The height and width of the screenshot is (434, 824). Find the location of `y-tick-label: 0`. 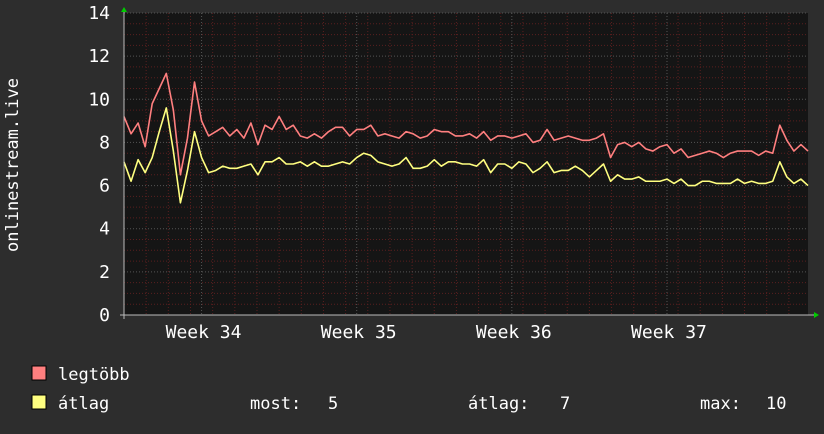

y-tick-label: 0 is located at coordinates (104, 315).